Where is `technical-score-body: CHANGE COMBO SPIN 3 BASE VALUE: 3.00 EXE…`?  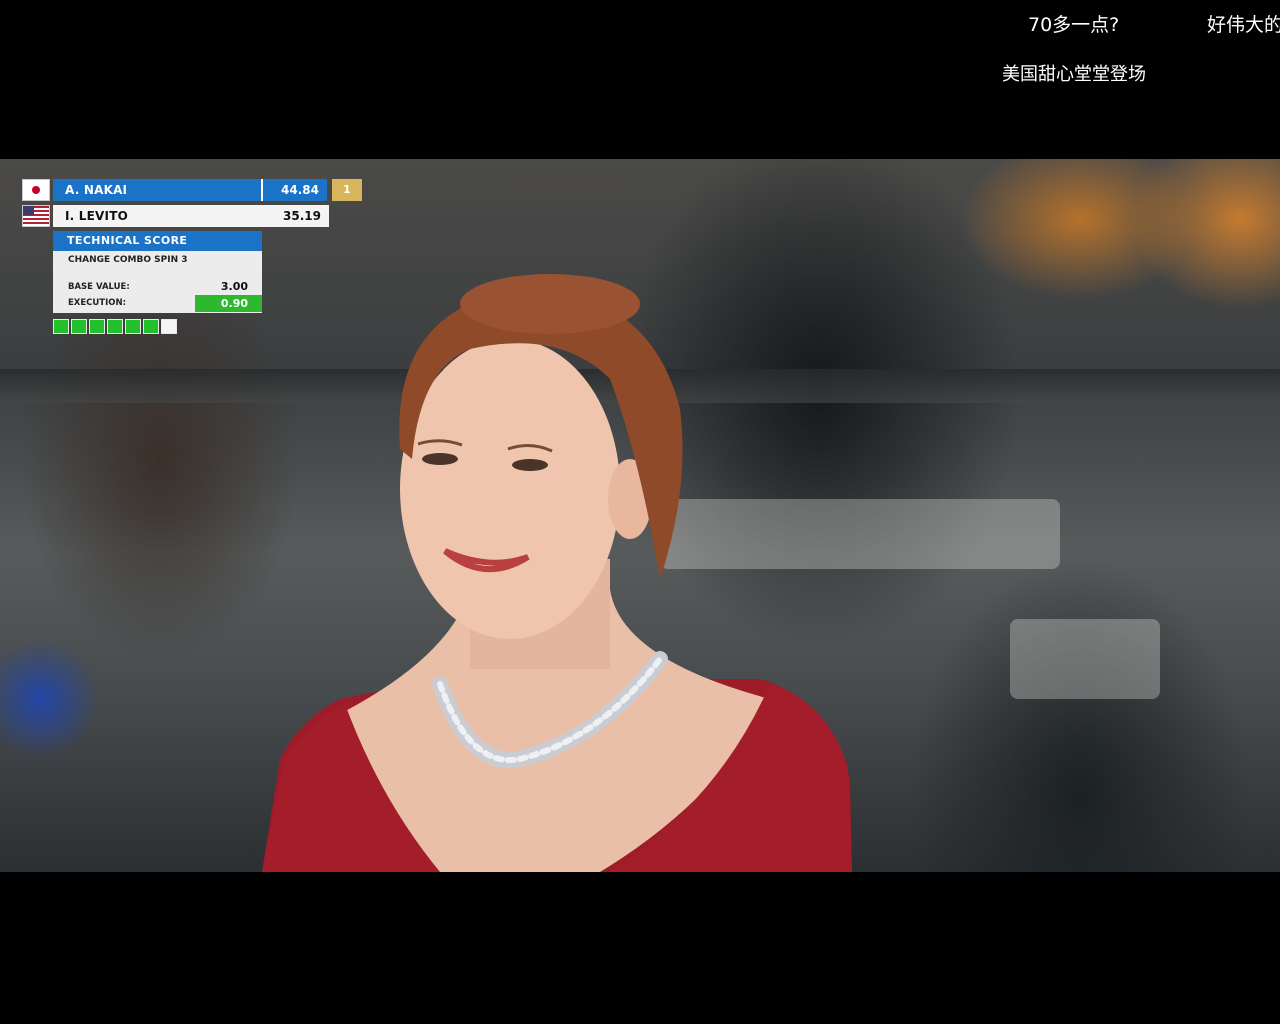 technical-score-body: CHANGE COMBO SPIN 3 BASE VALUE: 3.00 EXE… is located at coordinates (157, 282).